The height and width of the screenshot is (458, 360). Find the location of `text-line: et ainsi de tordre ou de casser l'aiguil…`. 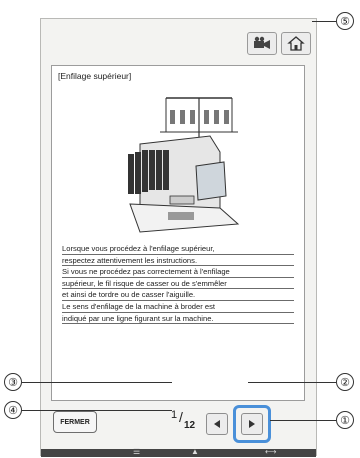

text-line: et ainsi de tordre ou de casser l'aiguil… is located at coordinates (178, 295).